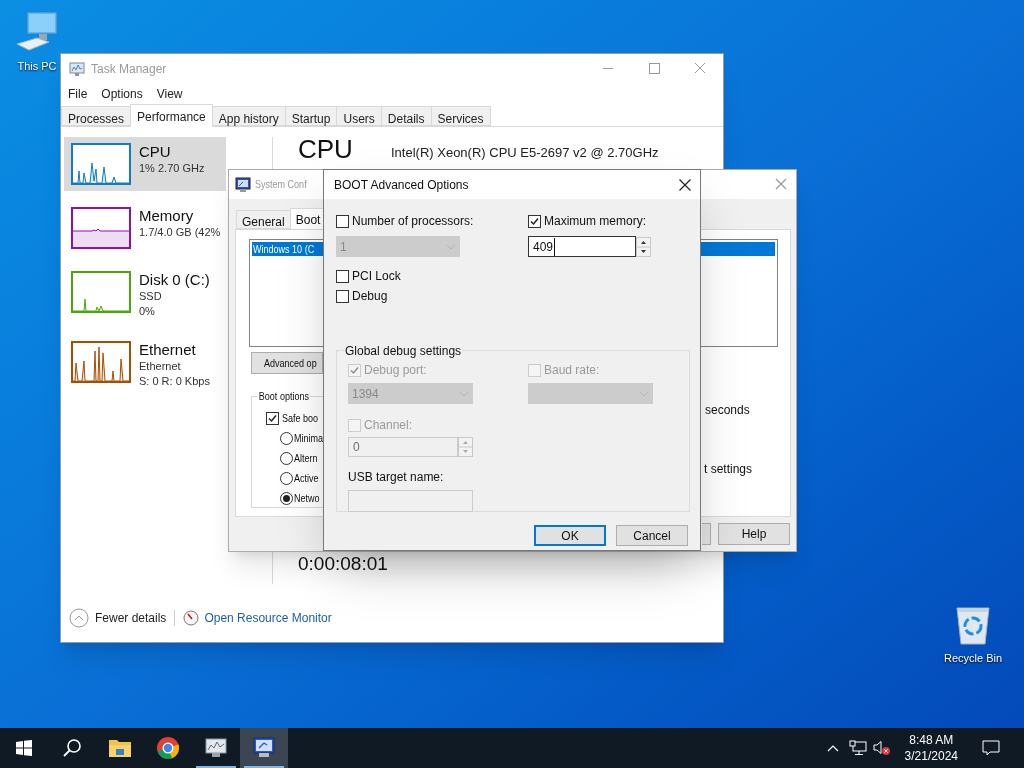 The height and width of the screenshot is (768, 1024). I want to click on fewer-details-link: Fewer details, so click(131, 618).